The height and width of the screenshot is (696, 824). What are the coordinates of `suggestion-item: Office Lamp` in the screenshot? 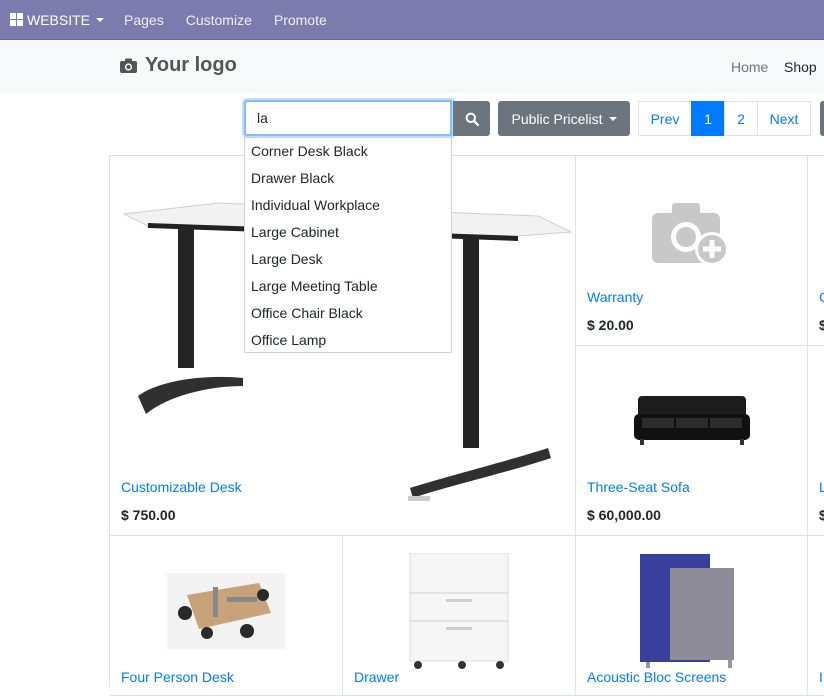 It's located at (348, 340).